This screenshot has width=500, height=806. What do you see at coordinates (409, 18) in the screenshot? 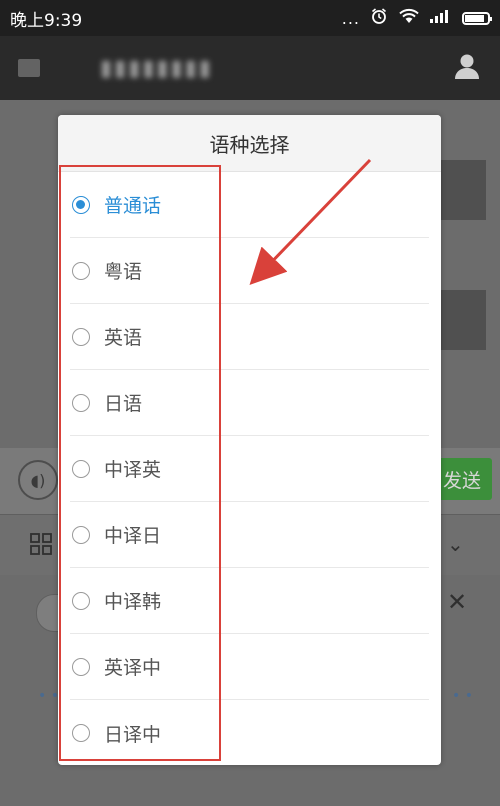
I see `wifi-icon` at bounding box center [409, 18].